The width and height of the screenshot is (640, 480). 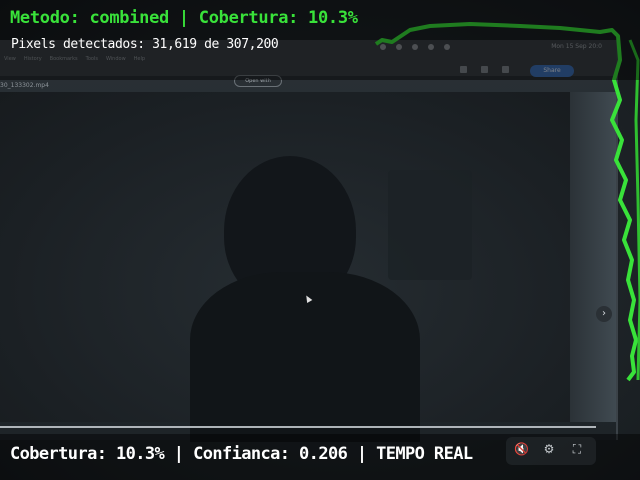 I want to click on settings-icon: ⚙, so click(x=549, y=449).